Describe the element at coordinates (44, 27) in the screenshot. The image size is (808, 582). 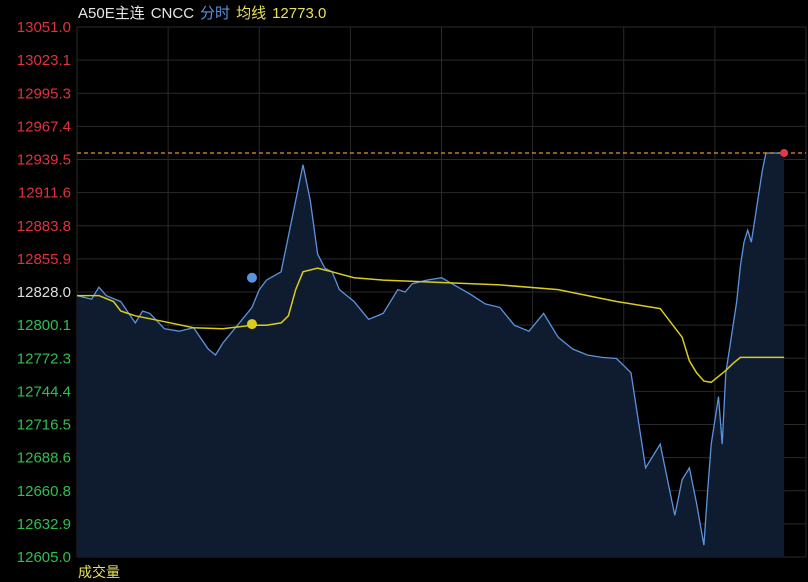
I see `y-tick-label: 13051.0` at that location.